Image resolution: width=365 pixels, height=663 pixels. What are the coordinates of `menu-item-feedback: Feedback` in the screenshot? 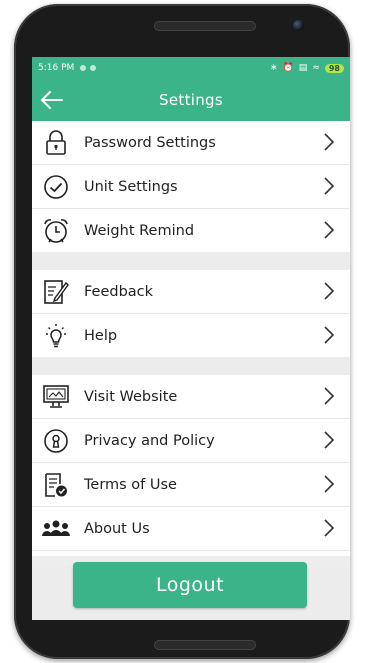 It's located at (191, 292).